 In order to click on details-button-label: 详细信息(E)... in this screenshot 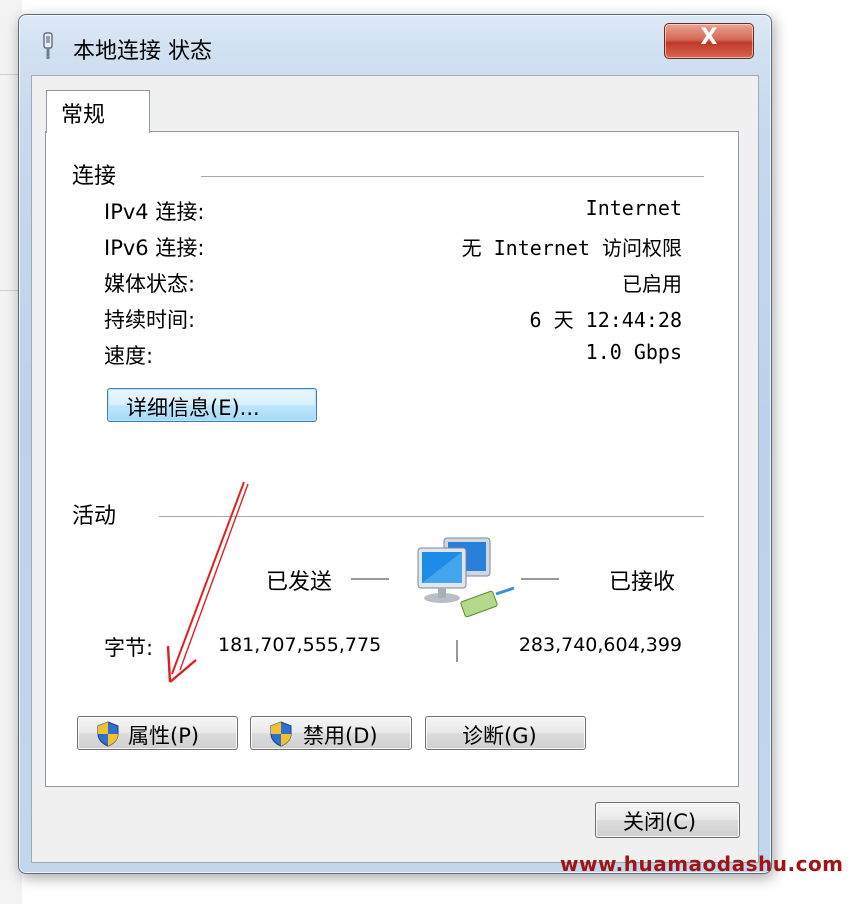, I will do `click(193, 408)`.